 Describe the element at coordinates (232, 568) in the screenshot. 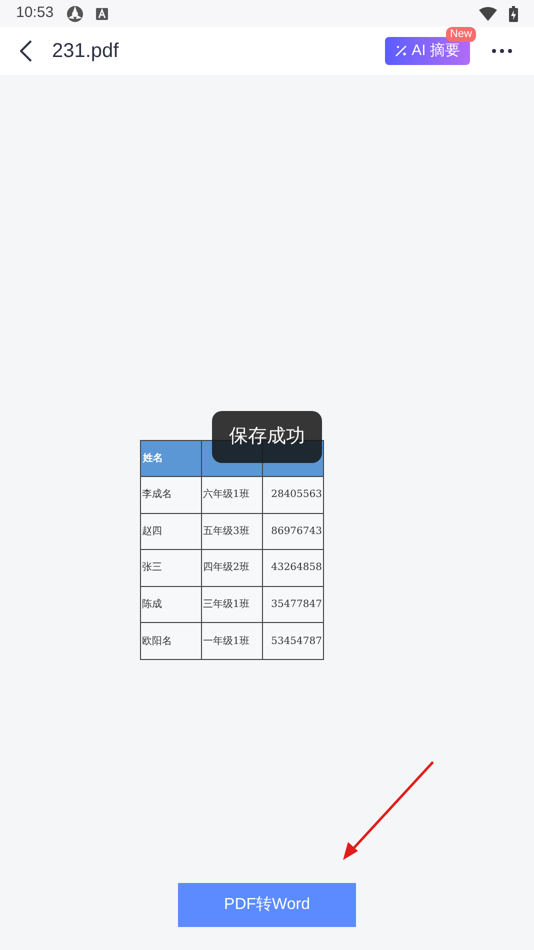

I see `table-cell: 四年级2班` at that location.